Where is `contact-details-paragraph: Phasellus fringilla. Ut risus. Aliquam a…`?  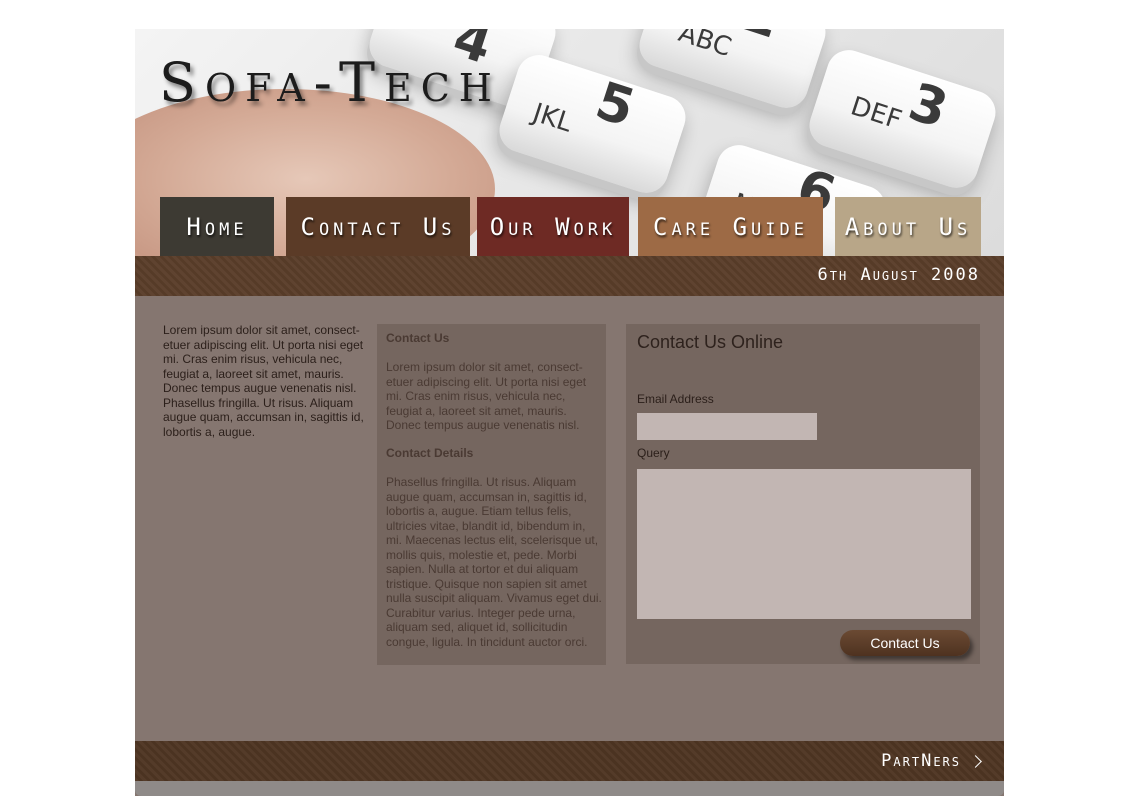 contact-details-paragraph: Phasellus fringilla. Ut risus. Aliquam a… is located at coordinates (494, 562).